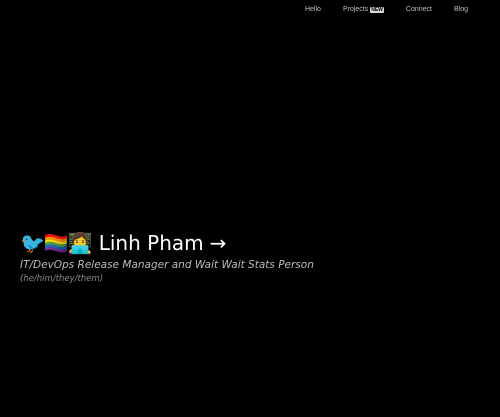 The width and height of the screenshot is (500, 417). I want to click on emoji-glyphs-icon: 🐦🏳️‍🌈👩‍💻, so click(56, 243).